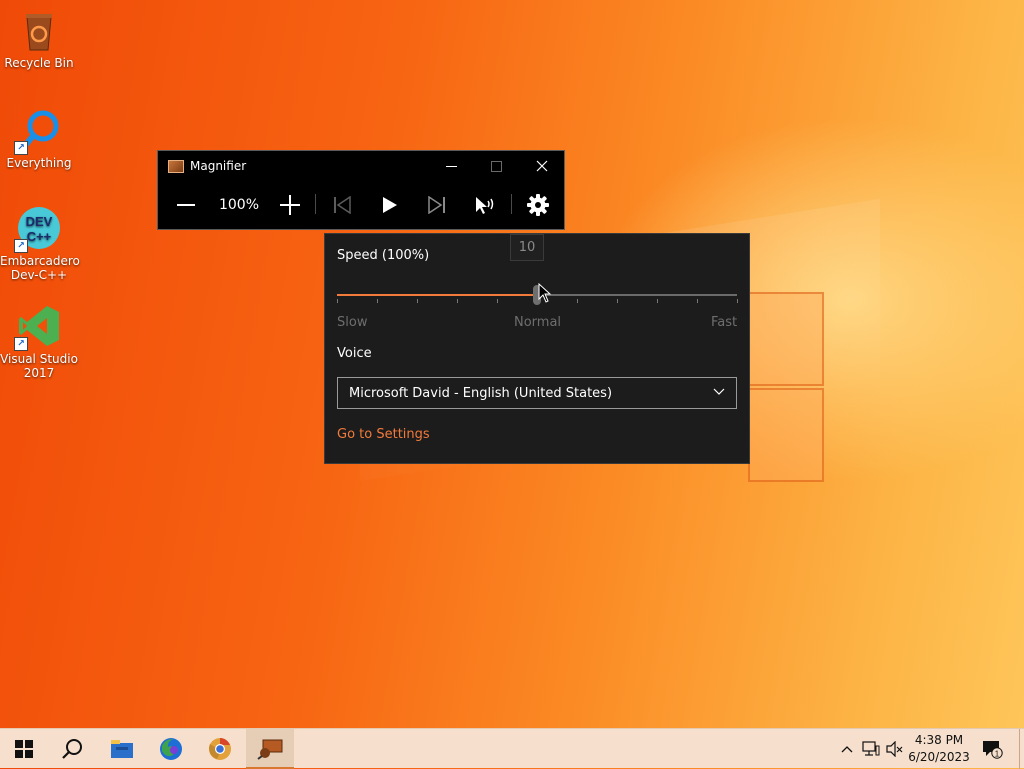 This screenshot has width=1024, height=769. I want to click on go-to-settings-link: Go to Settings, so click(383, 434).